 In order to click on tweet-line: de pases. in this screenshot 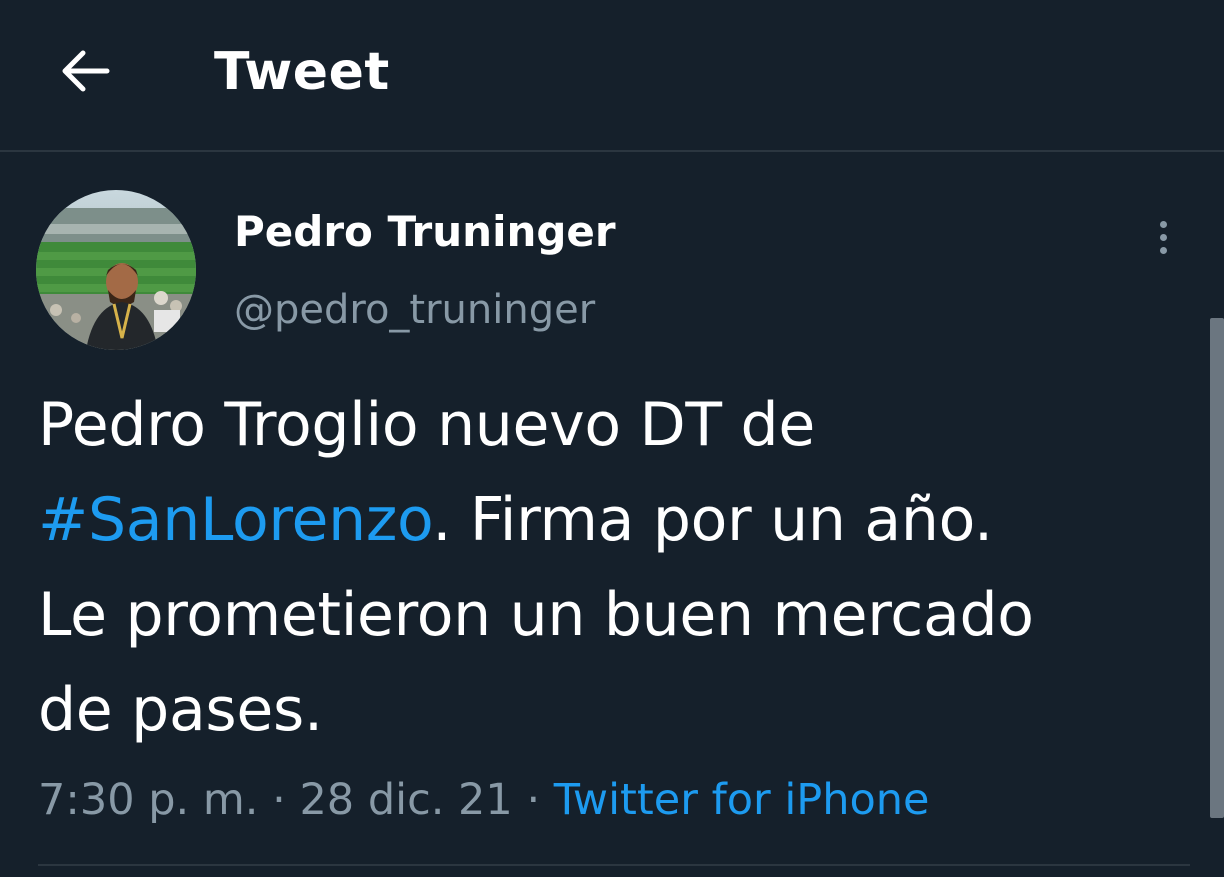, I will do `click(180, 710)`.